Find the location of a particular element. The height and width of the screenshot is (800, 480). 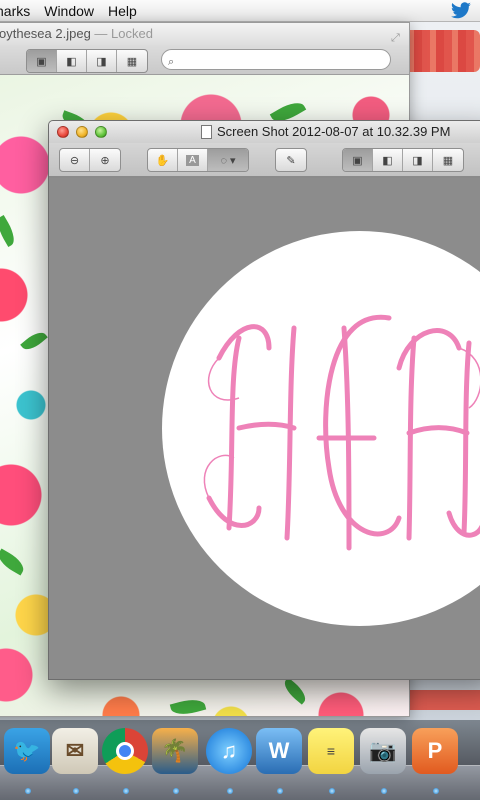

powerpoint-icon: P is located at coordinates (435, 751).